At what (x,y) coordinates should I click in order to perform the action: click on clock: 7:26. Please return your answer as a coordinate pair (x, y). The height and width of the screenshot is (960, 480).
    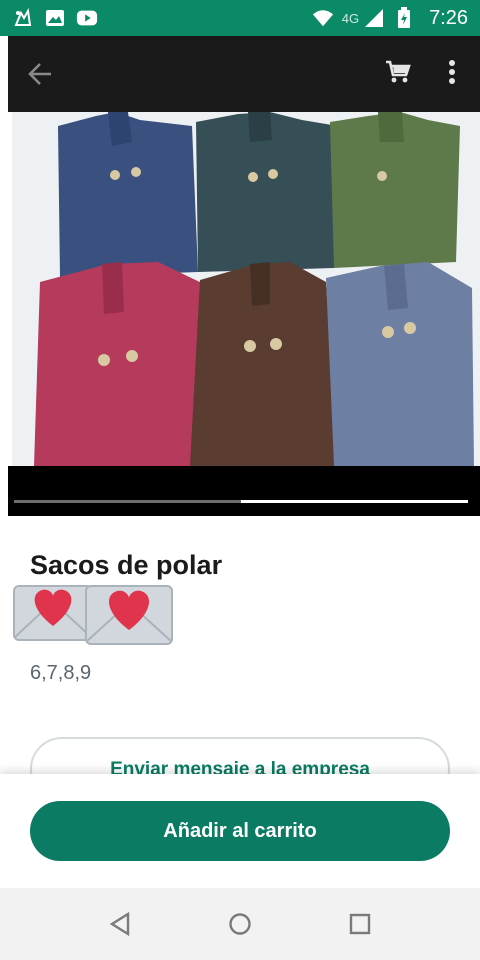
    Looking at the image, I should click on (448, 17).